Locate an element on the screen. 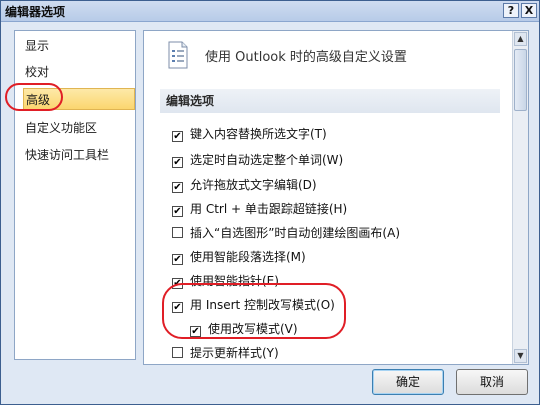 The image size is (540, 405). option-drag-drop-editing: ✔ 允许拖放式文字编辑(D) is located at coordinates (244, 184).